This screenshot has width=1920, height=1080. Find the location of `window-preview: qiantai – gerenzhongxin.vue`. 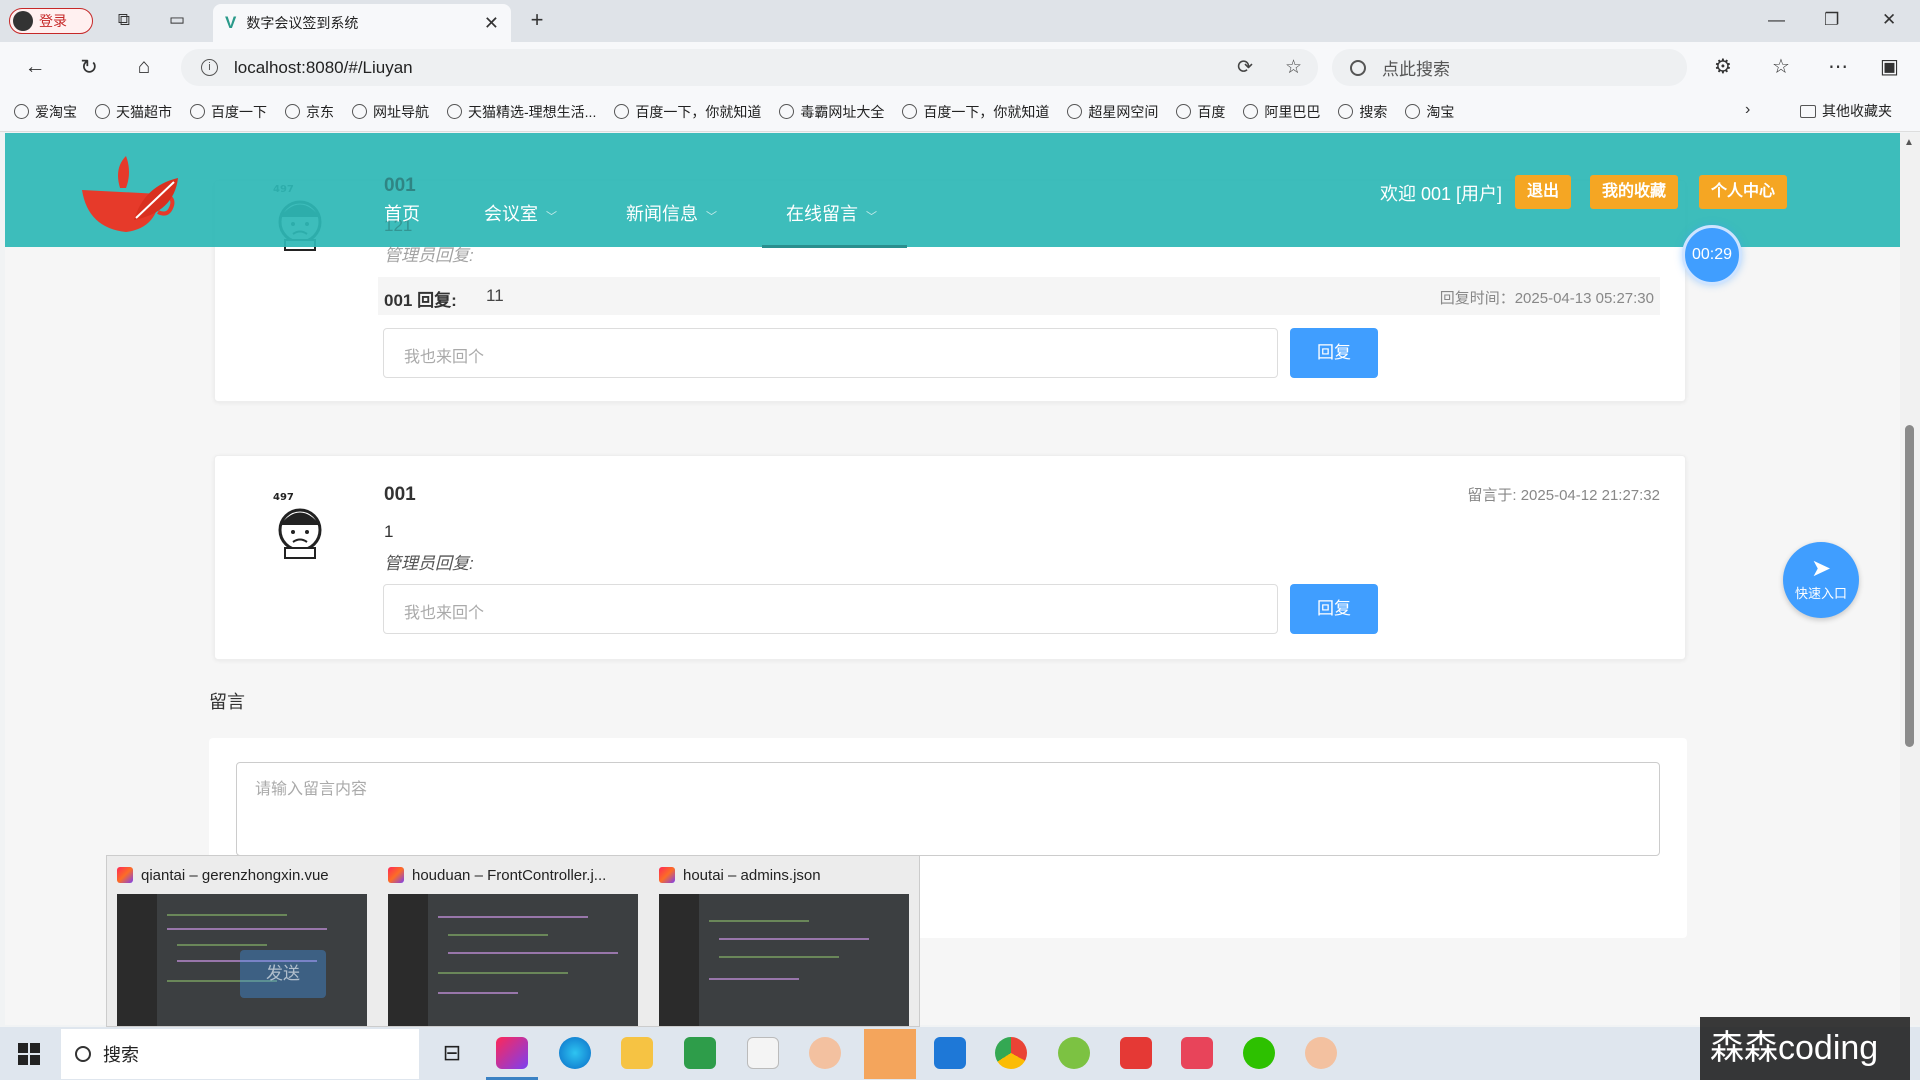

window-preview: qiantai – gerenzhongxin.vue is located at coordinates (243, 945).